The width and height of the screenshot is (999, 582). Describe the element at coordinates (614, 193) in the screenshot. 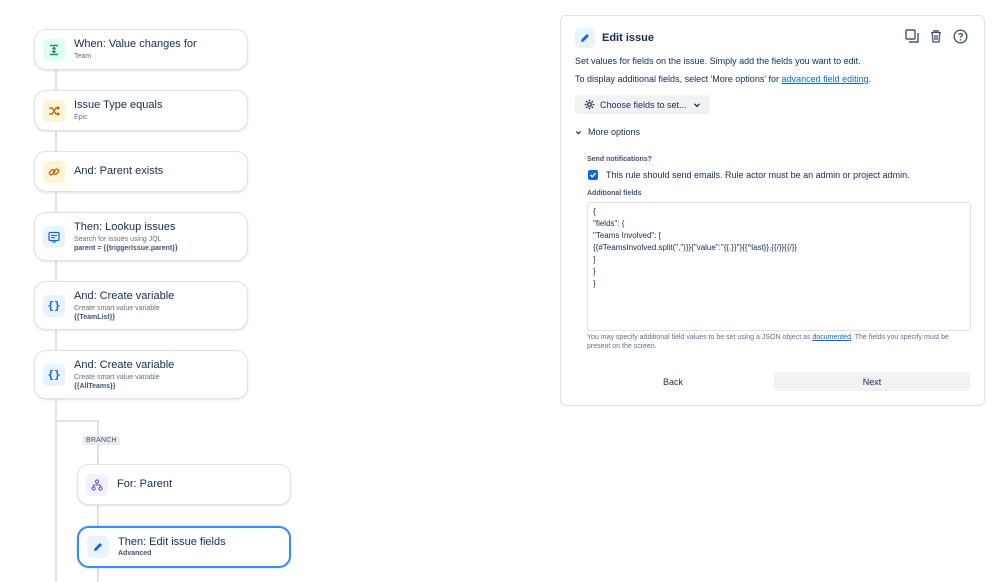

I see `additional-fields-label: Additional fields` at that location.